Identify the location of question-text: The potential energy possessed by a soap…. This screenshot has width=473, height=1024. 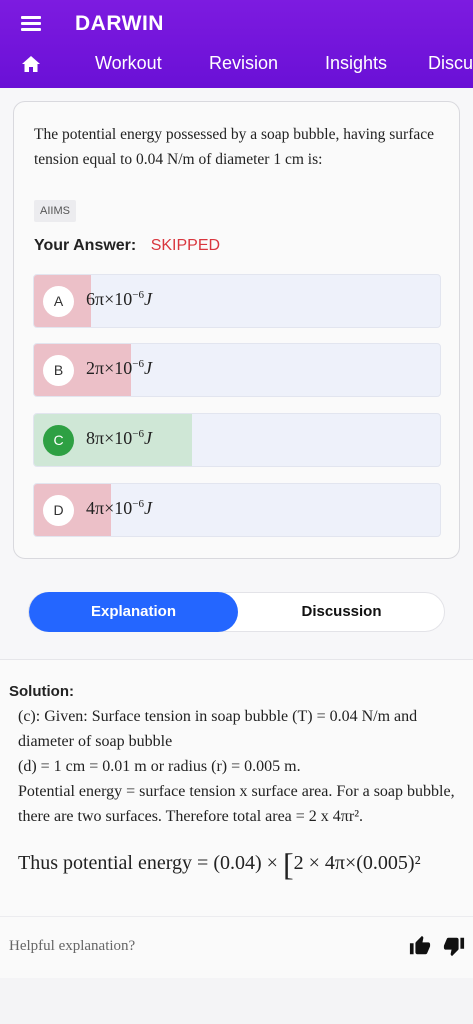
(234, 147).